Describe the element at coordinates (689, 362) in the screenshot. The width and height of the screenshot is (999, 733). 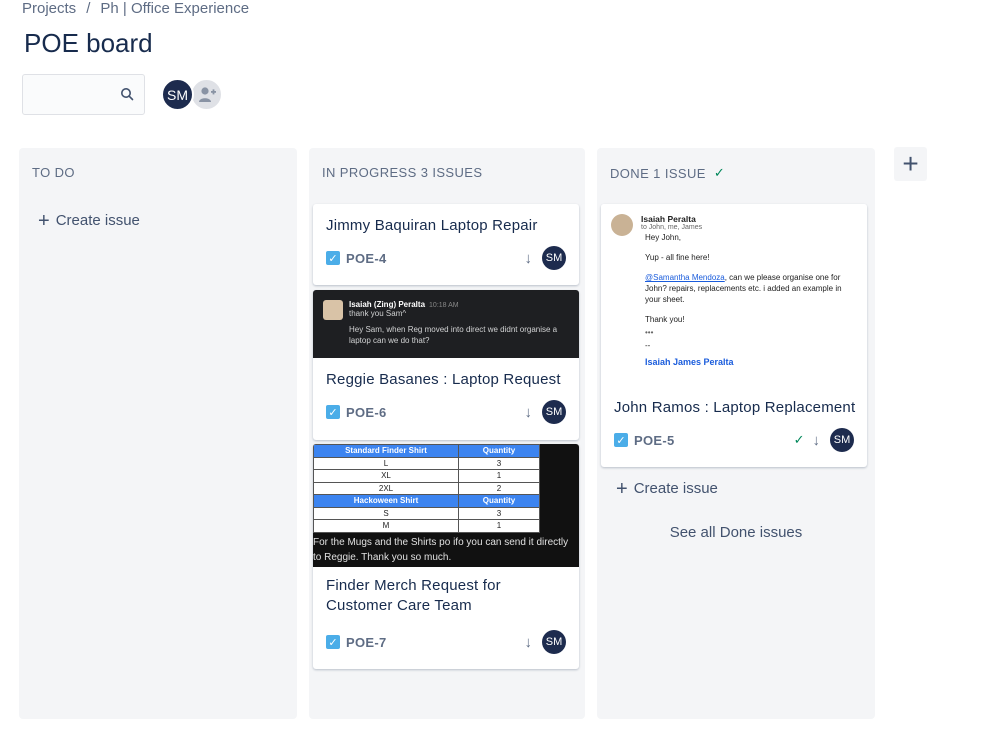
I see `email-signature: Isaiah James Peralta` at that location.